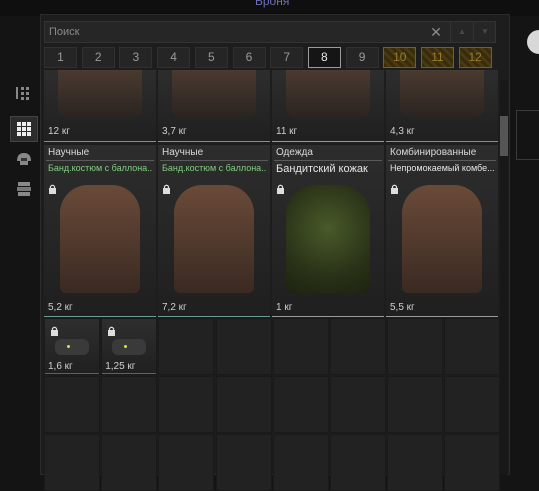  Describe the element at coordinates (402, 131) in the screenshot. I see `item-weight: 4,3 кг` at that location.